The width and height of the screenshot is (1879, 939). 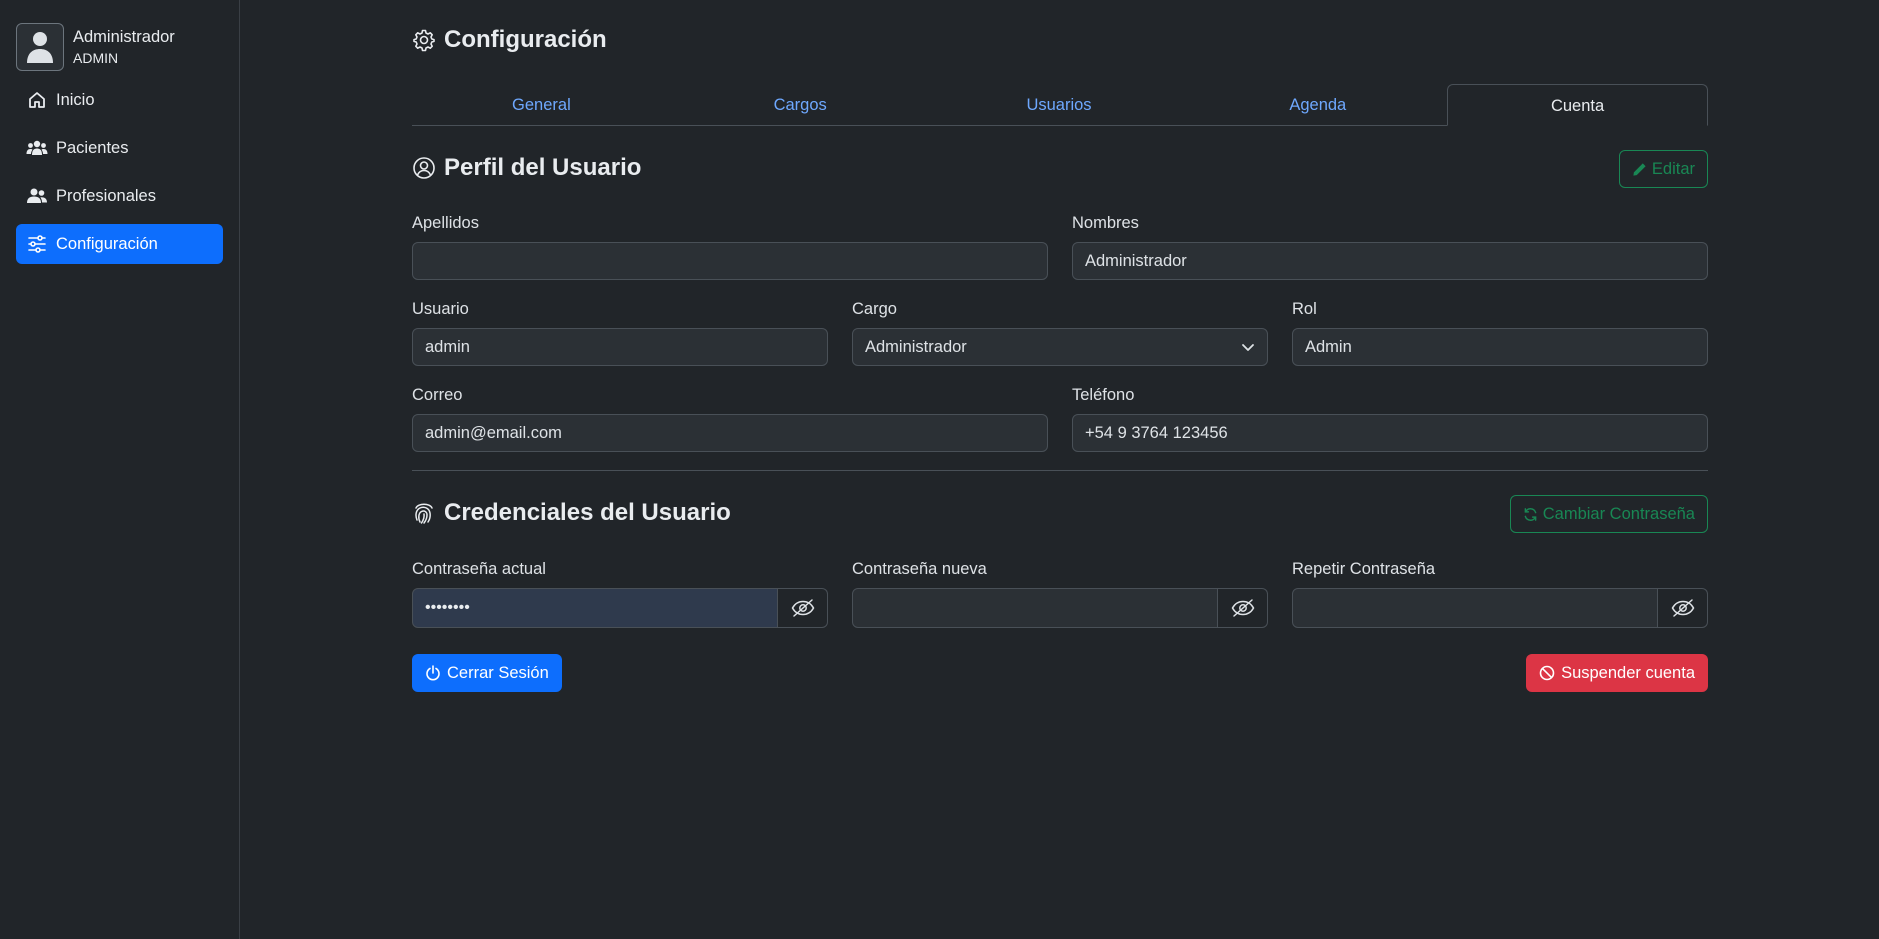 What do you see at coordinates (1103, 395) in the screenshot?
I see `telefono-label: Teléfono` at bounding box center [1103, 395].